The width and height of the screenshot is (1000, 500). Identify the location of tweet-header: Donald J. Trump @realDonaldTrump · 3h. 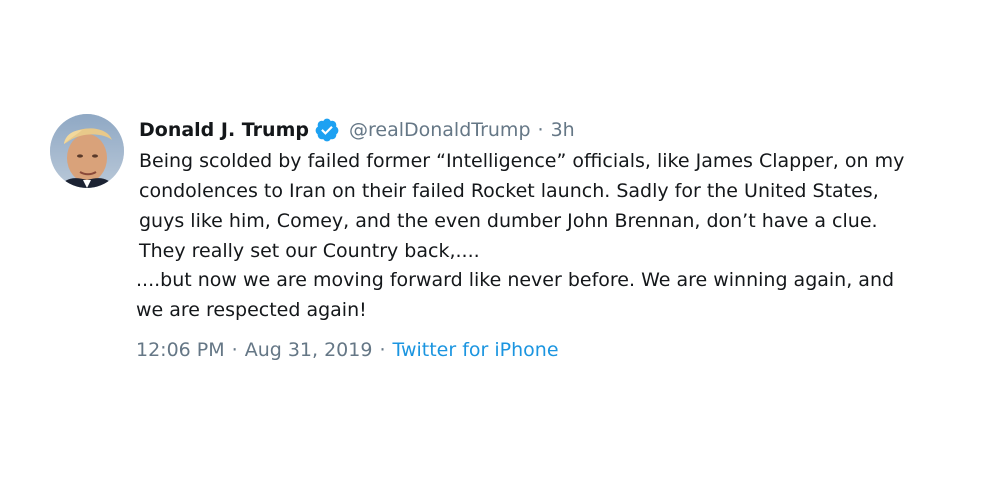
(357, 130).